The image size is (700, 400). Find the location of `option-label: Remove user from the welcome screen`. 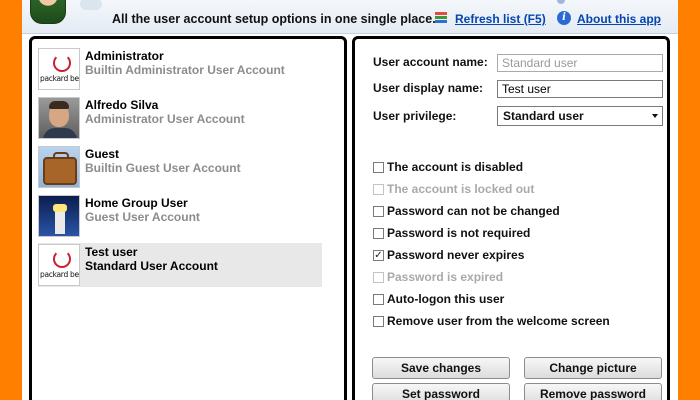

option-label: Remove user from the welcome screen is located at coordinates (498, 321).